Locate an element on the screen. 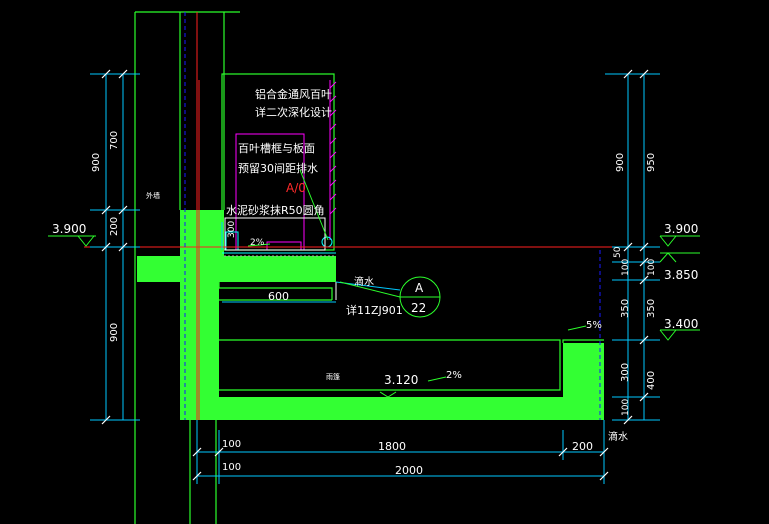  dim-bottom-1800: 1800 is located at coordinates (392, 446).